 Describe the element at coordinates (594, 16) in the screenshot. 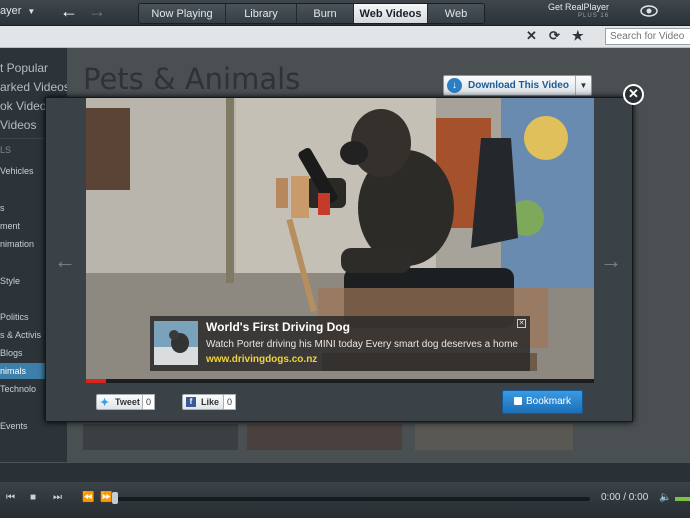

I see `brand-version: PLUS 16` at that location.